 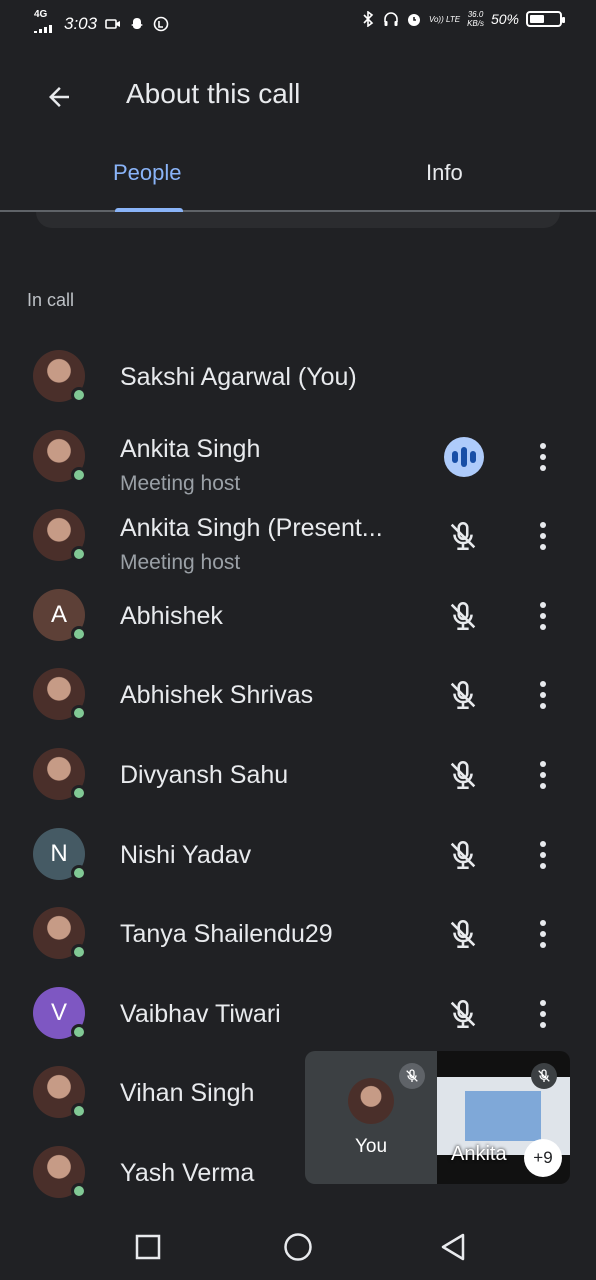 I want to click on participant-row: Sakshi Agarwal (You), so click(x=298, y=377).